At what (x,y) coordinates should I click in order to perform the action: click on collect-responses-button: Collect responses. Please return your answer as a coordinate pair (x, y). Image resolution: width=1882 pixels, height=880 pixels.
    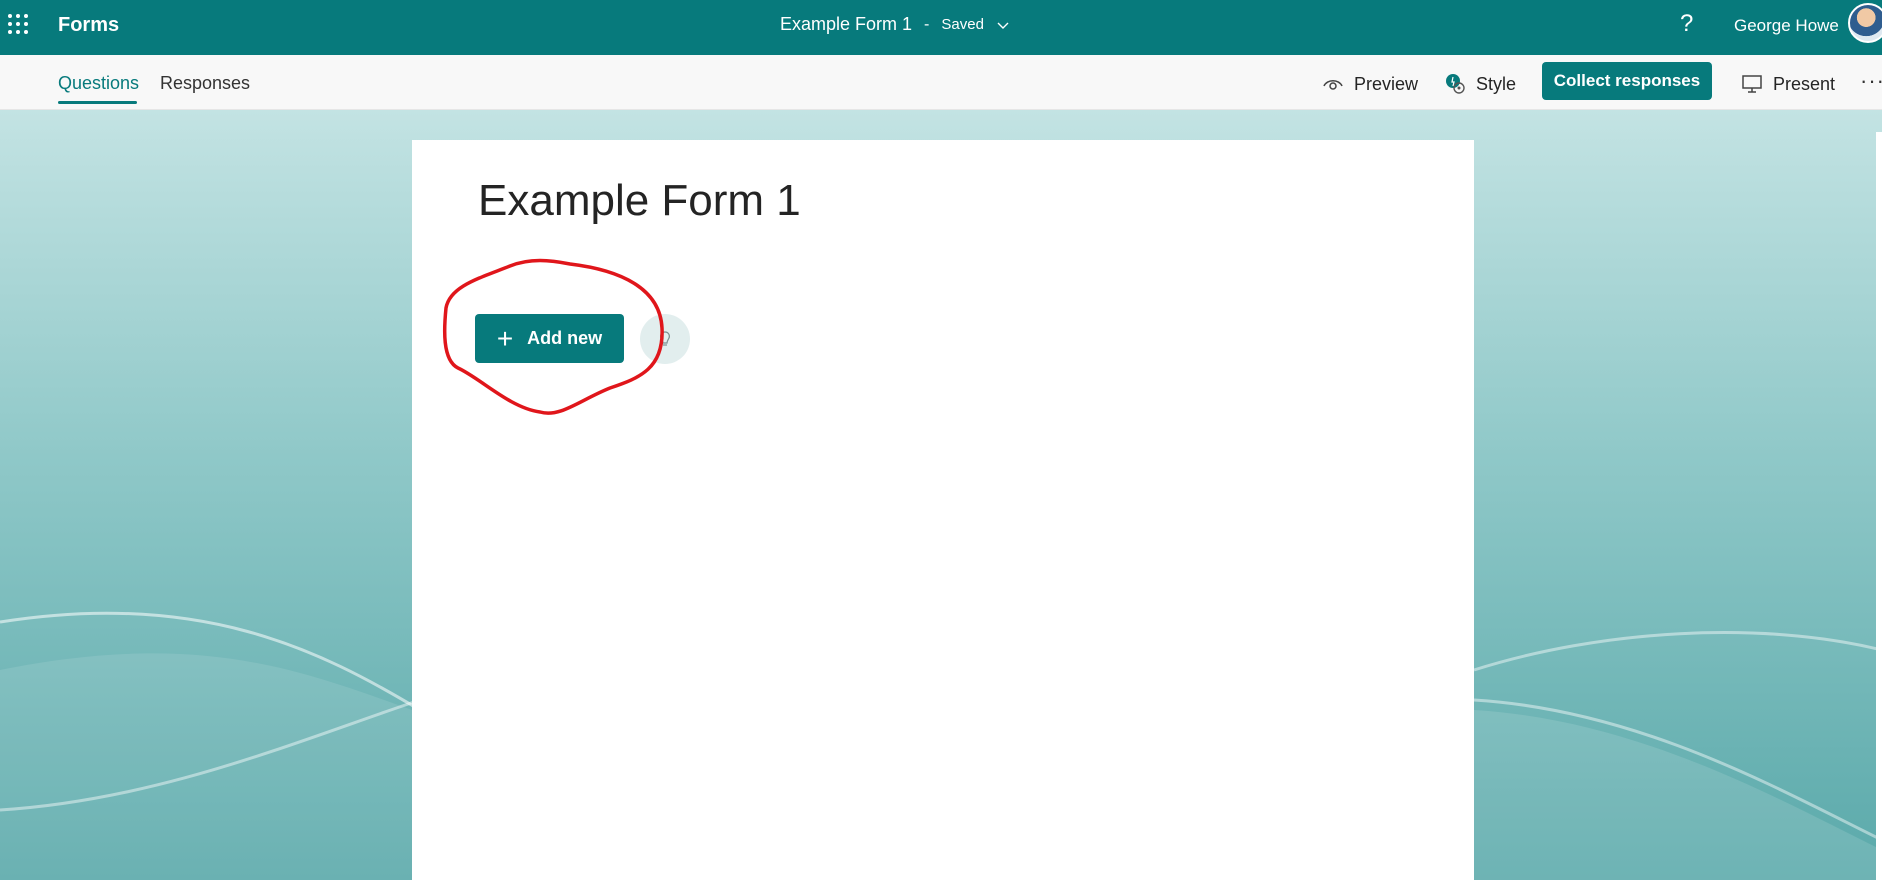
    Looking at the image, I should click on (1627, 81).